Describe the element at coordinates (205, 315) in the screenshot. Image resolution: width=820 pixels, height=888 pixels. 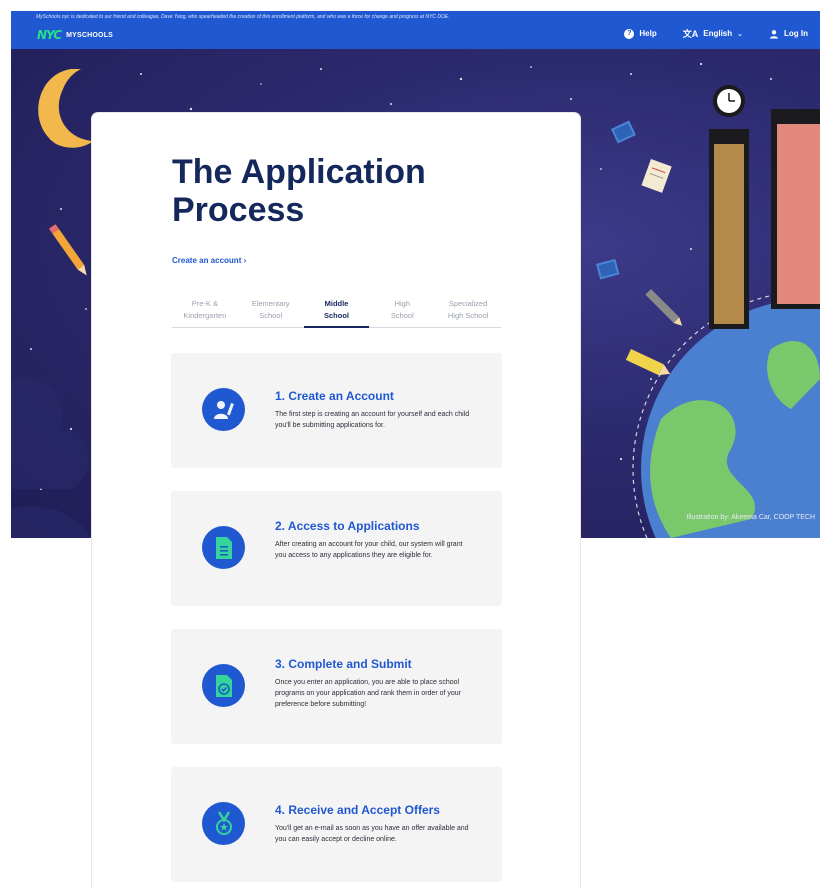
I see `tab-label-line2: Kindergarten` at that location.